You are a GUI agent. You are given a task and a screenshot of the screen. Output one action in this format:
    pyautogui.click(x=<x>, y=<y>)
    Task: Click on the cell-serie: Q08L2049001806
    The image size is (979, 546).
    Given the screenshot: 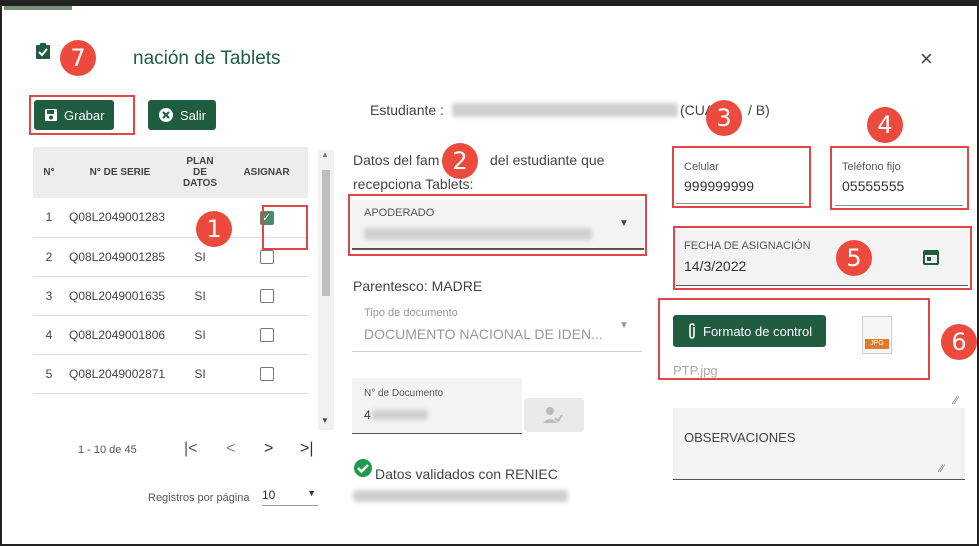 What is the action you would take?
    pyautogui.click(x=120, y=335)
    